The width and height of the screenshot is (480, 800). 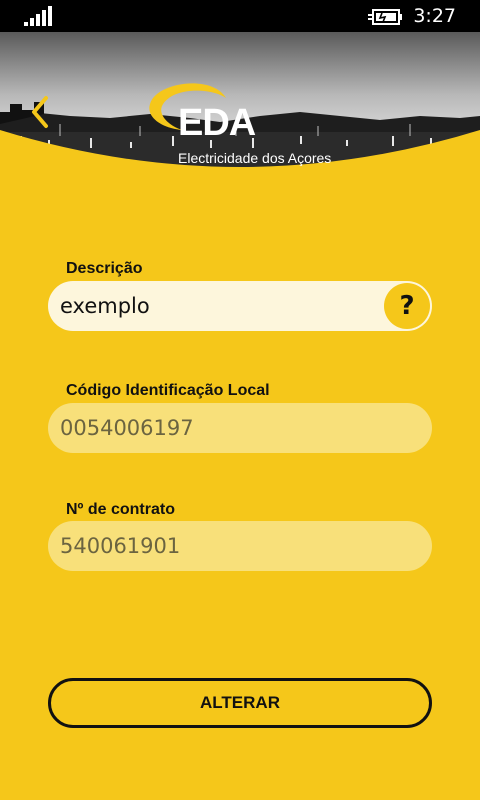 What do you see at coordinates (168, 390) in the screenshot?
I see `codigo-label: Código Identificação Local` at bounding box center [168, 390].